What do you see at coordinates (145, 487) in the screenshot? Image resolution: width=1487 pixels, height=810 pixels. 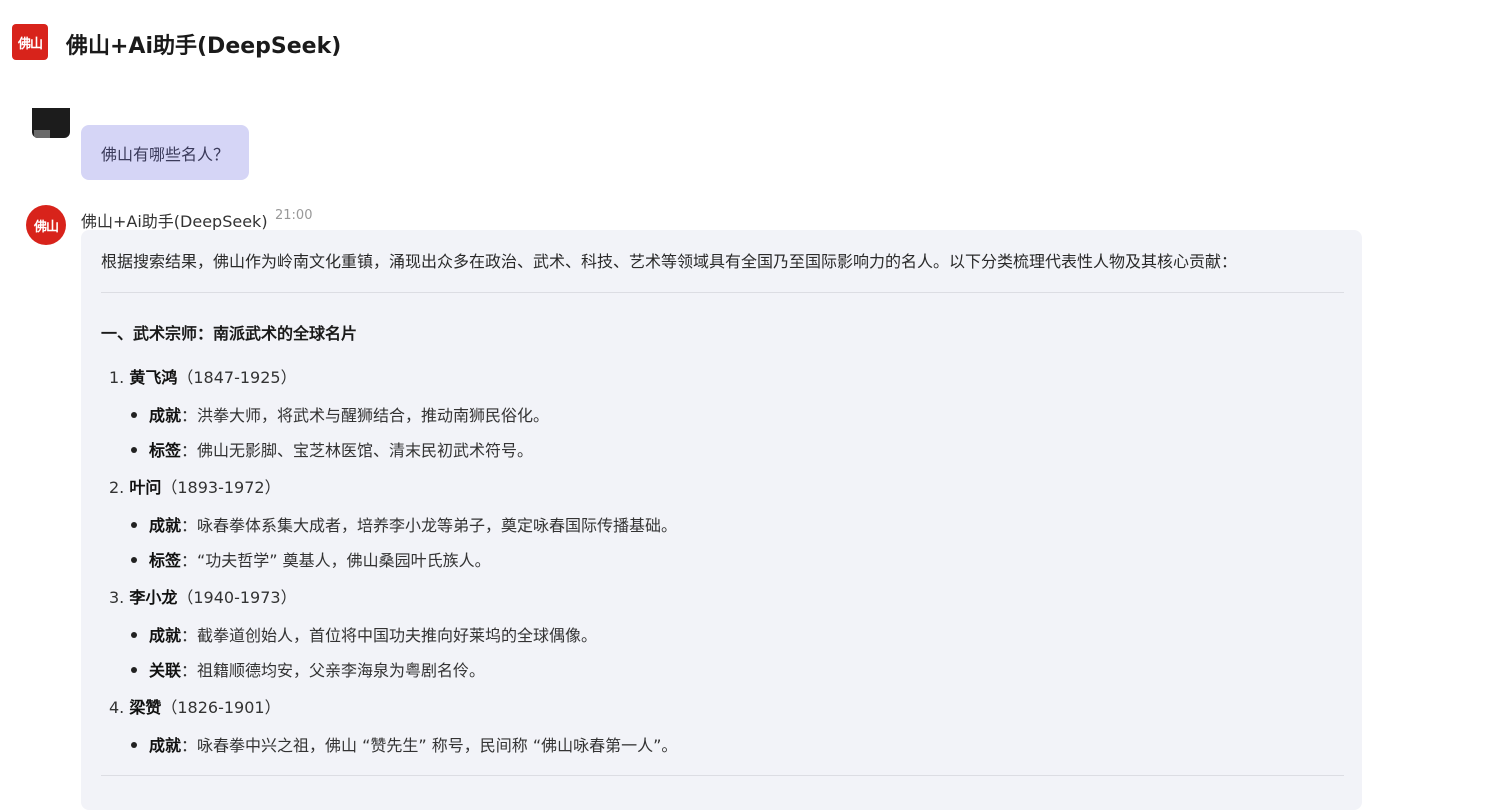 I see `person-name: 叶问` at bounding box center [145, 487].